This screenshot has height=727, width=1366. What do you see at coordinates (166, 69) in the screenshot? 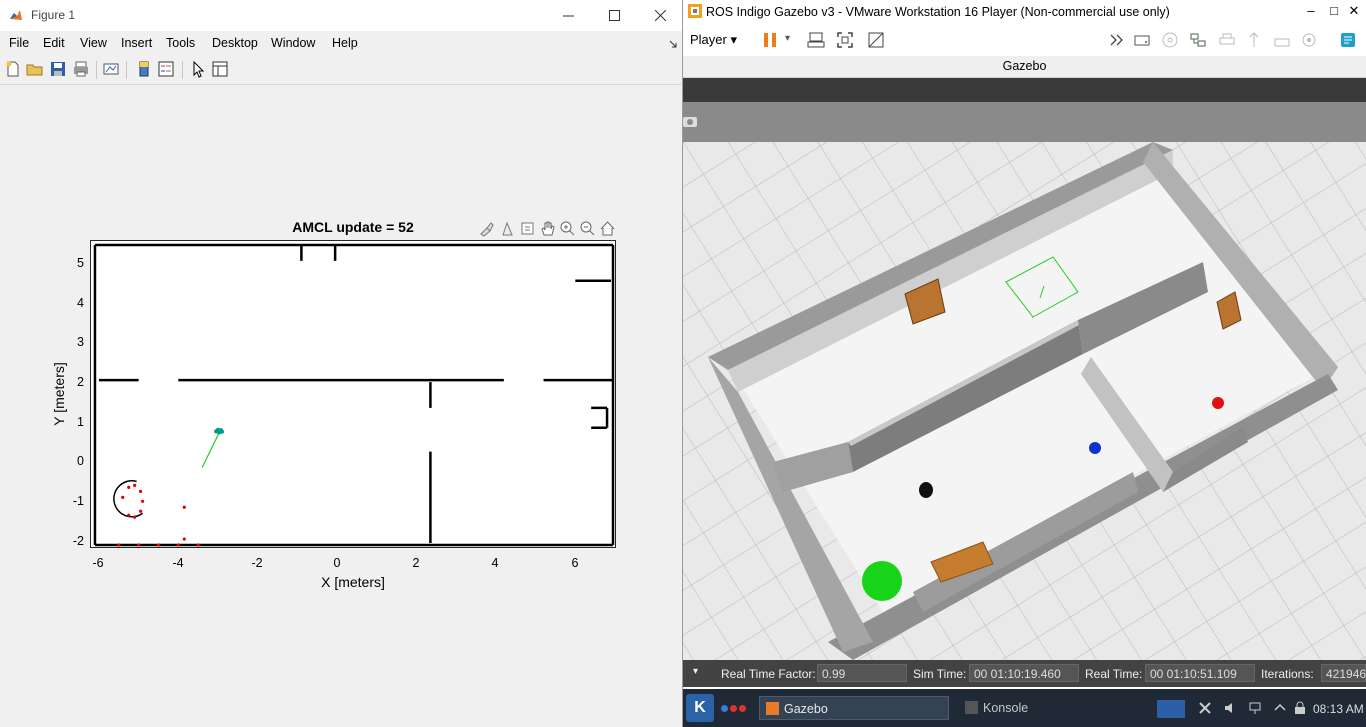
I see `legend-icon` at bounding box center [166, 69].